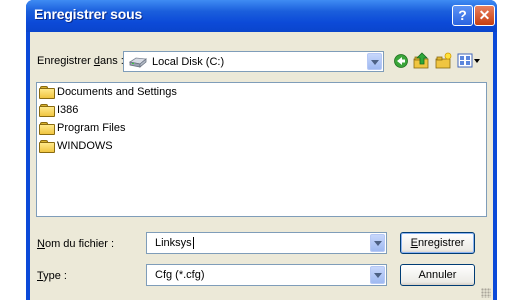 The height and width of the screenshot is (305, 510). I want to click on filetype-label: Type :, so click(52, 276).